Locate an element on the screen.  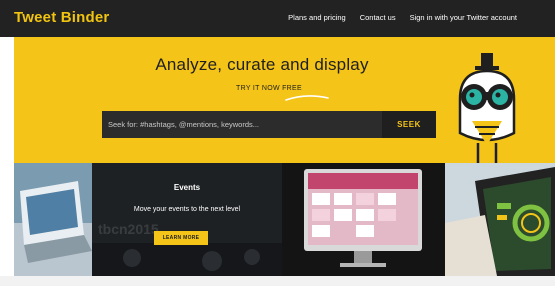
nav-contact-us: Contact us is located at coordinates (378, 17).